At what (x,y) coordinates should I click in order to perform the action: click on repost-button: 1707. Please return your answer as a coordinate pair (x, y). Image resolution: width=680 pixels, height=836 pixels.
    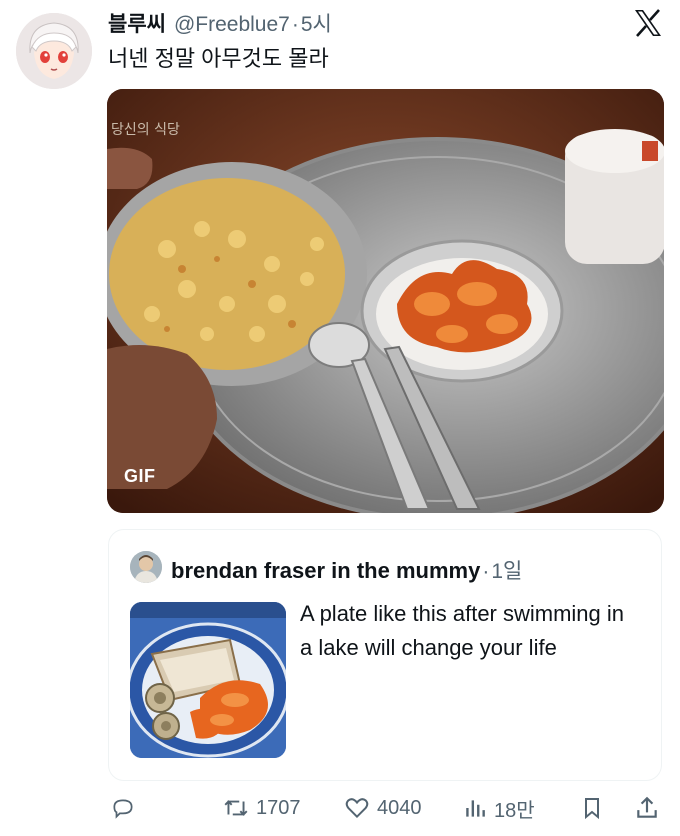
    Looking at the image, I should click on (261, 808).